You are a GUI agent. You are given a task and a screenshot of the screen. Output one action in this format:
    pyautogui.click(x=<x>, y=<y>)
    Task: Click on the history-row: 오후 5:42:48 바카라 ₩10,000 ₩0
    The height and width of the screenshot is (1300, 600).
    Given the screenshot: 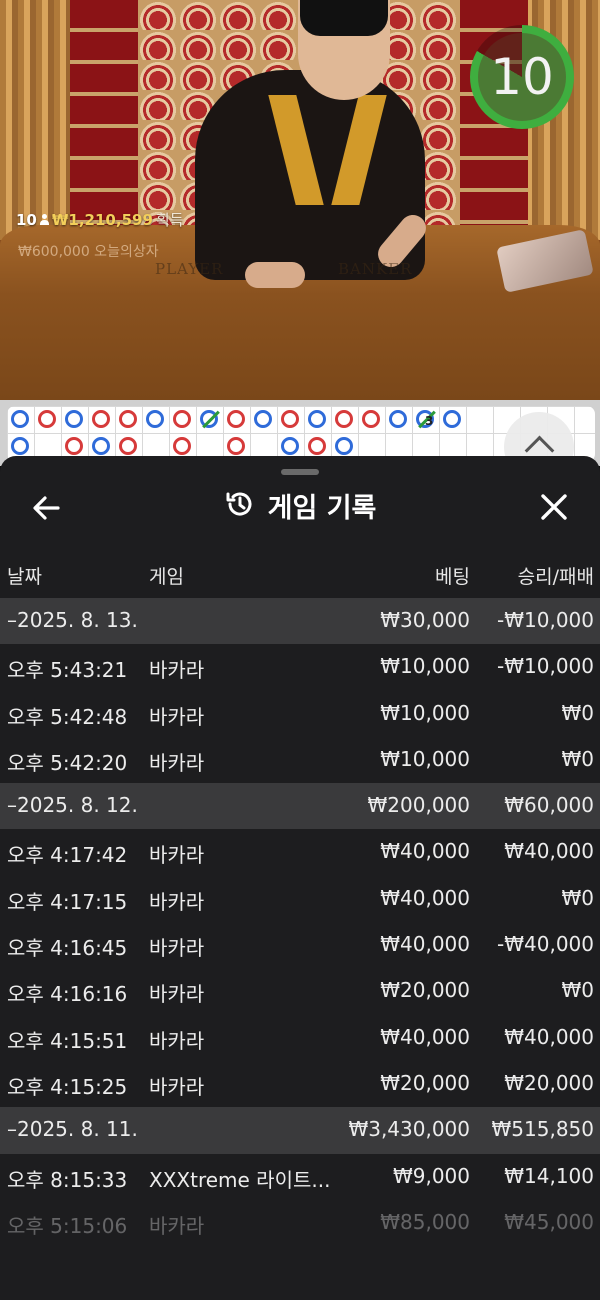 What is the action you would take?
    pyautogui.click(x=300, y=714)
    